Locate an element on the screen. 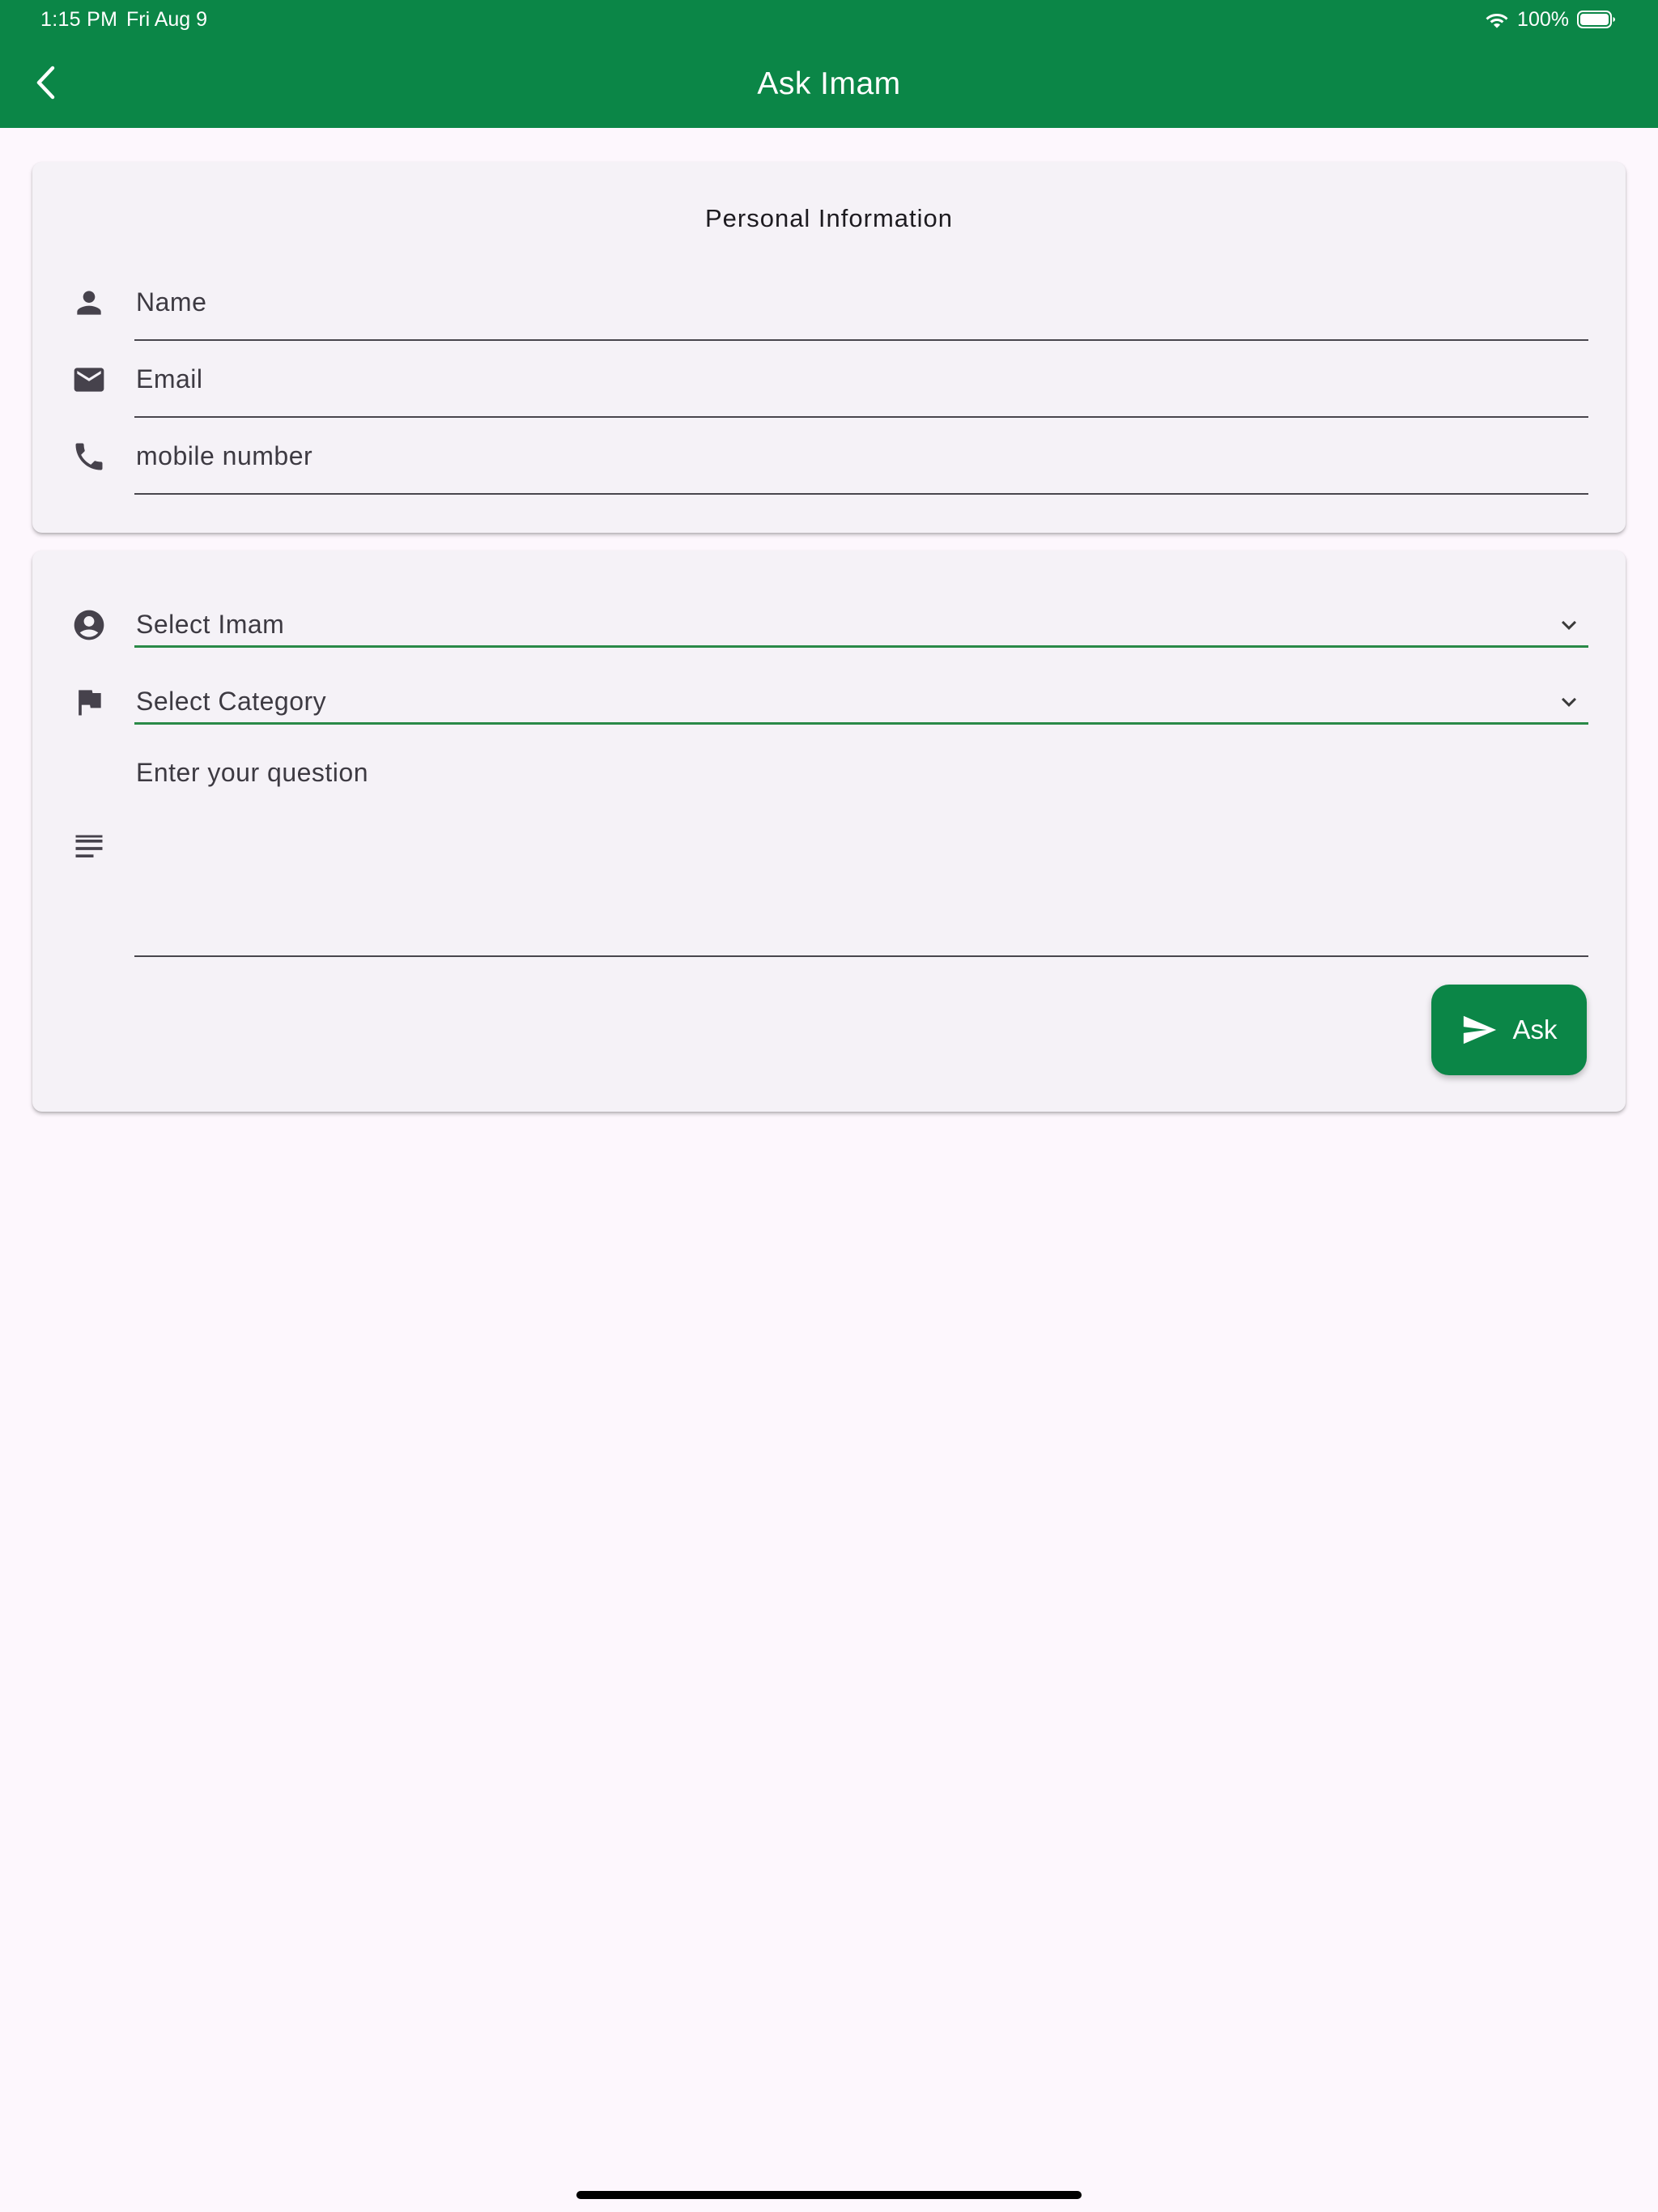 This screenshot has width=1658, height=2212. phone-icon is located at coordinates (89, 456).